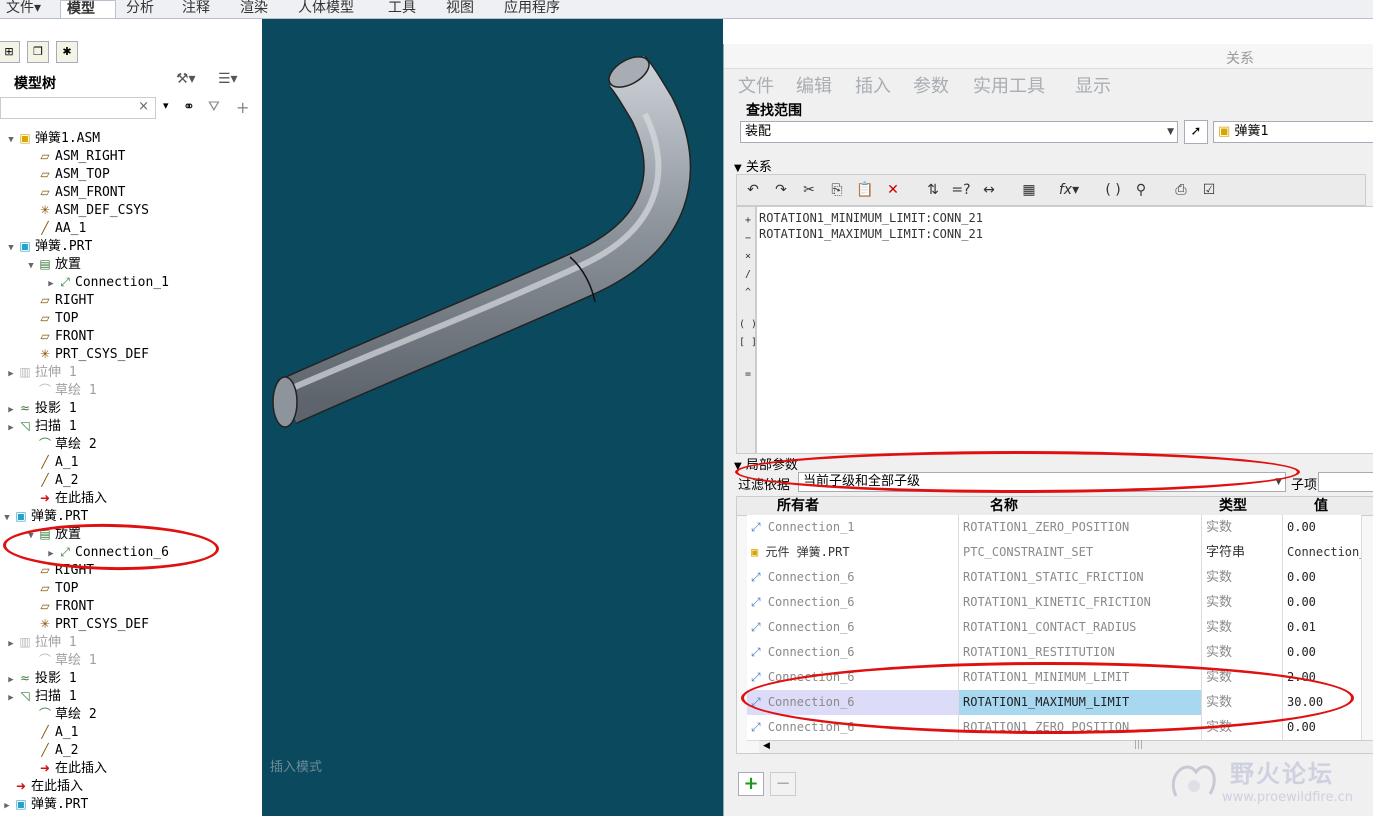 This screenshot has width=1373, height=816. What do you see at coordinates (31, 266) in the screenshot?
I see `chevron-down-icon: ▼` at bounding box center [31, 266].